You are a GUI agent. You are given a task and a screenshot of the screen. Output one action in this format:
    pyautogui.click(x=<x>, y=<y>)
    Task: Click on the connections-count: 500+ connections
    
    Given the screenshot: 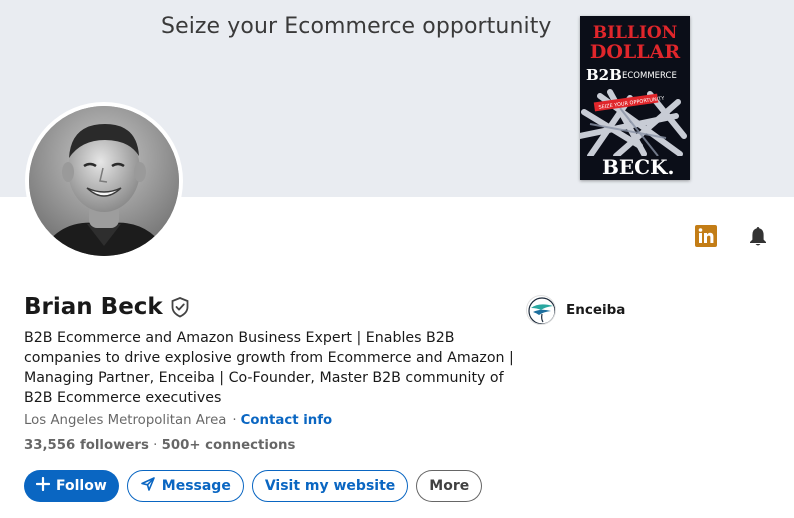 What is the action you would take?
    pyautogui.click(x=229, y=445)
    